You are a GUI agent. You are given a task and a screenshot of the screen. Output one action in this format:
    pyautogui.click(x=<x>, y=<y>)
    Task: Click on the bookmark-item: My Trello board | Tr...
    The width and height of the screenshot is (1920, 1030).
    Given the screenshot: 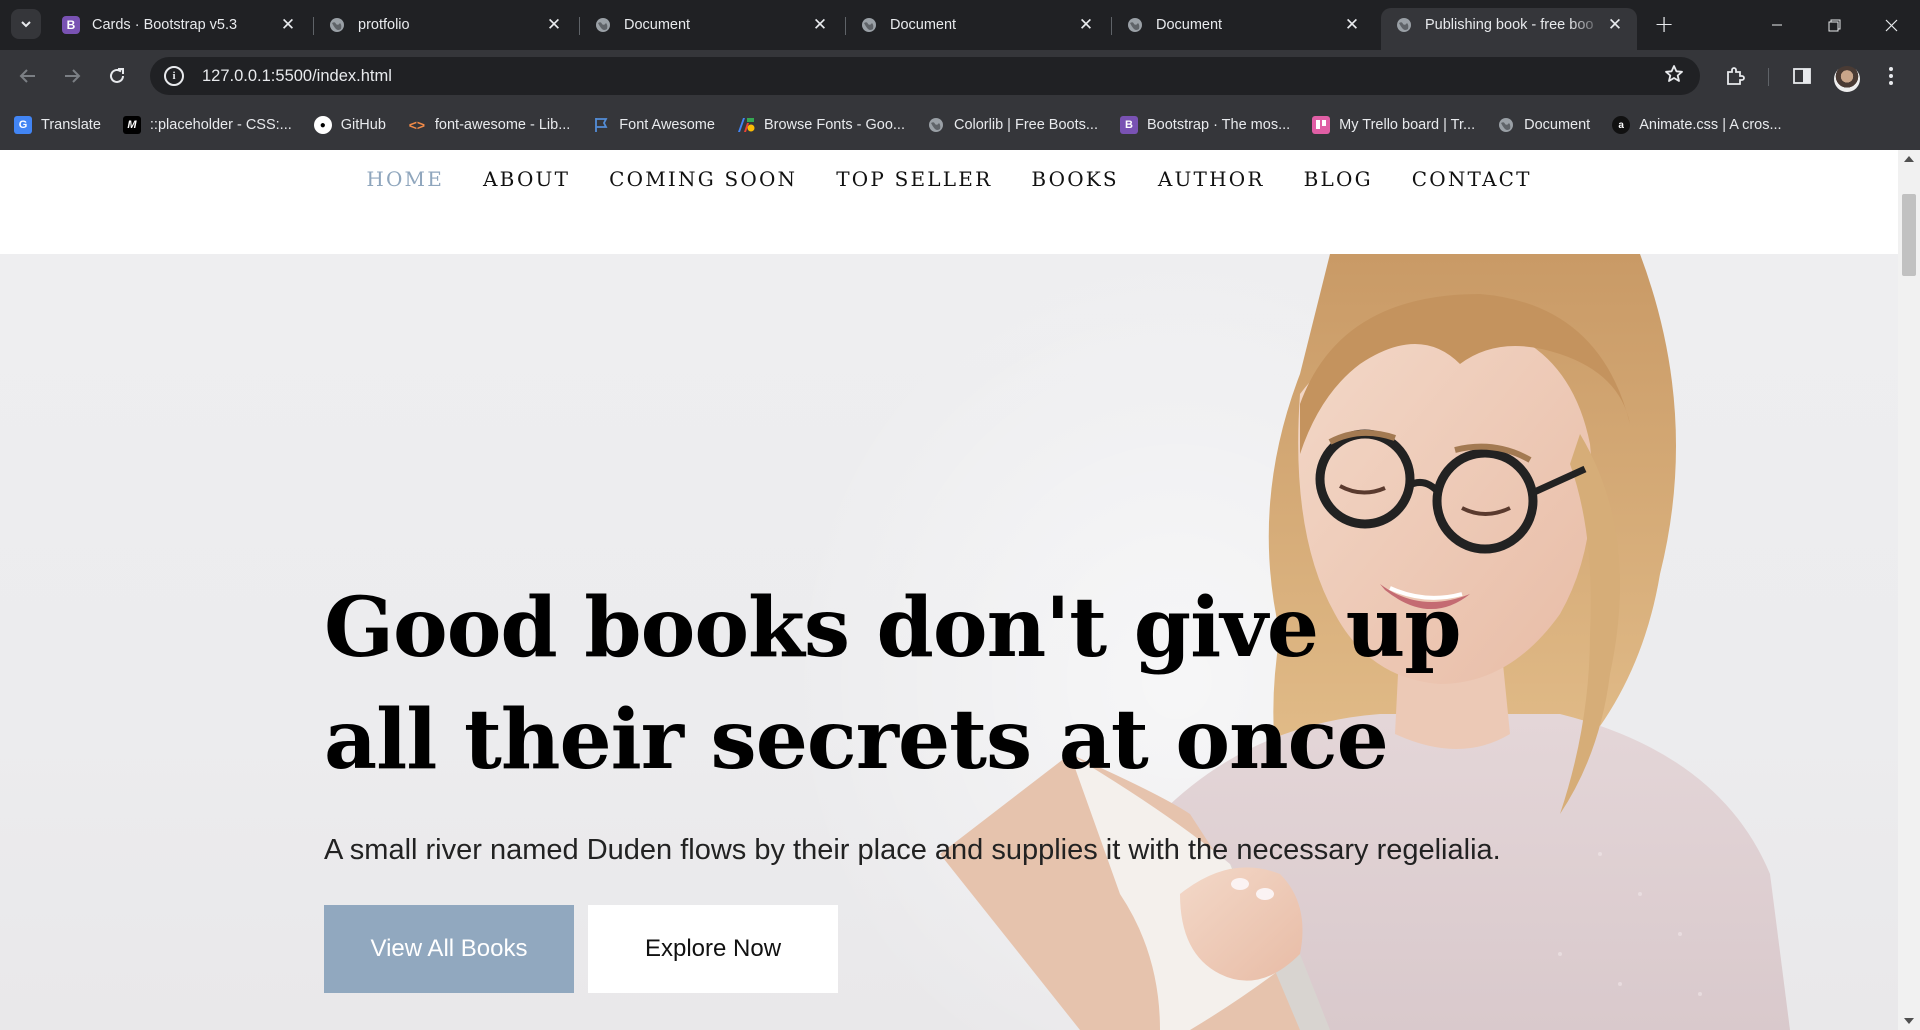 What is the action you would take?
    pyautogui.click(x=1393, y=125)
    